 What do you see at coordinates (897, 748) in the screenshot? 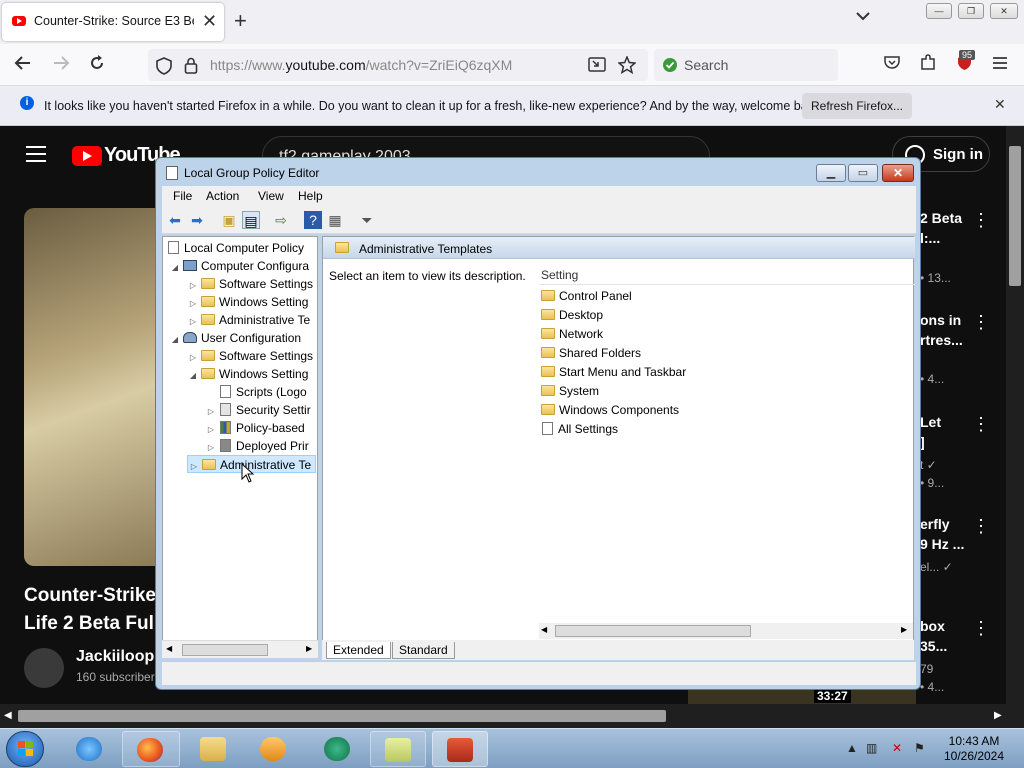
I see `volume-muted-icon: ✕` at bounding box center [897, 748].